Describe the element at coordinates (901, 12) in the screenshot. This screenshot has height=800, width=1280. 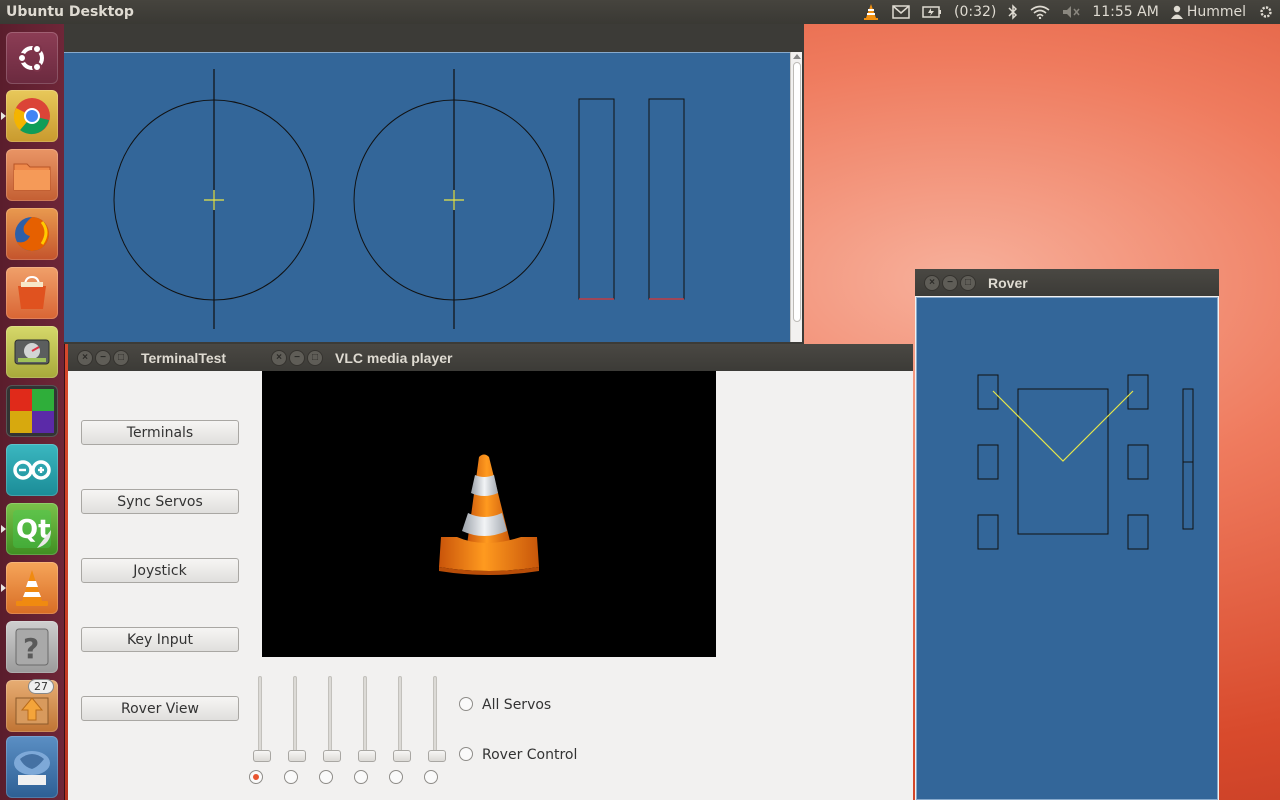
I see `mail-icon` at that location.